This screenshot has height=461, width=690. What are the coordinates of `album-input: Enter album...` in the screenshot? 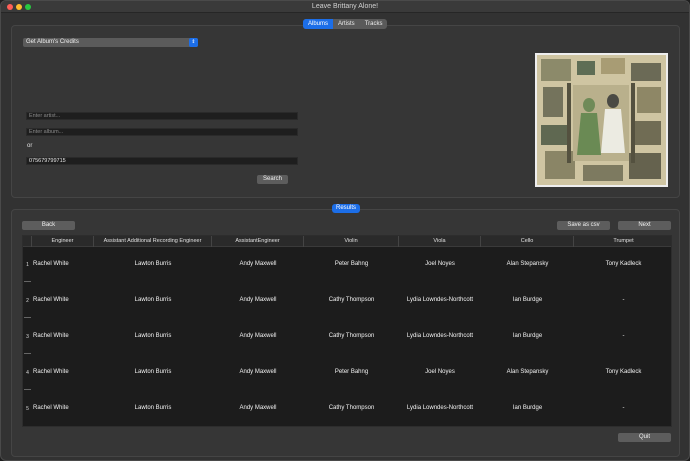 It's located at (162, 132).